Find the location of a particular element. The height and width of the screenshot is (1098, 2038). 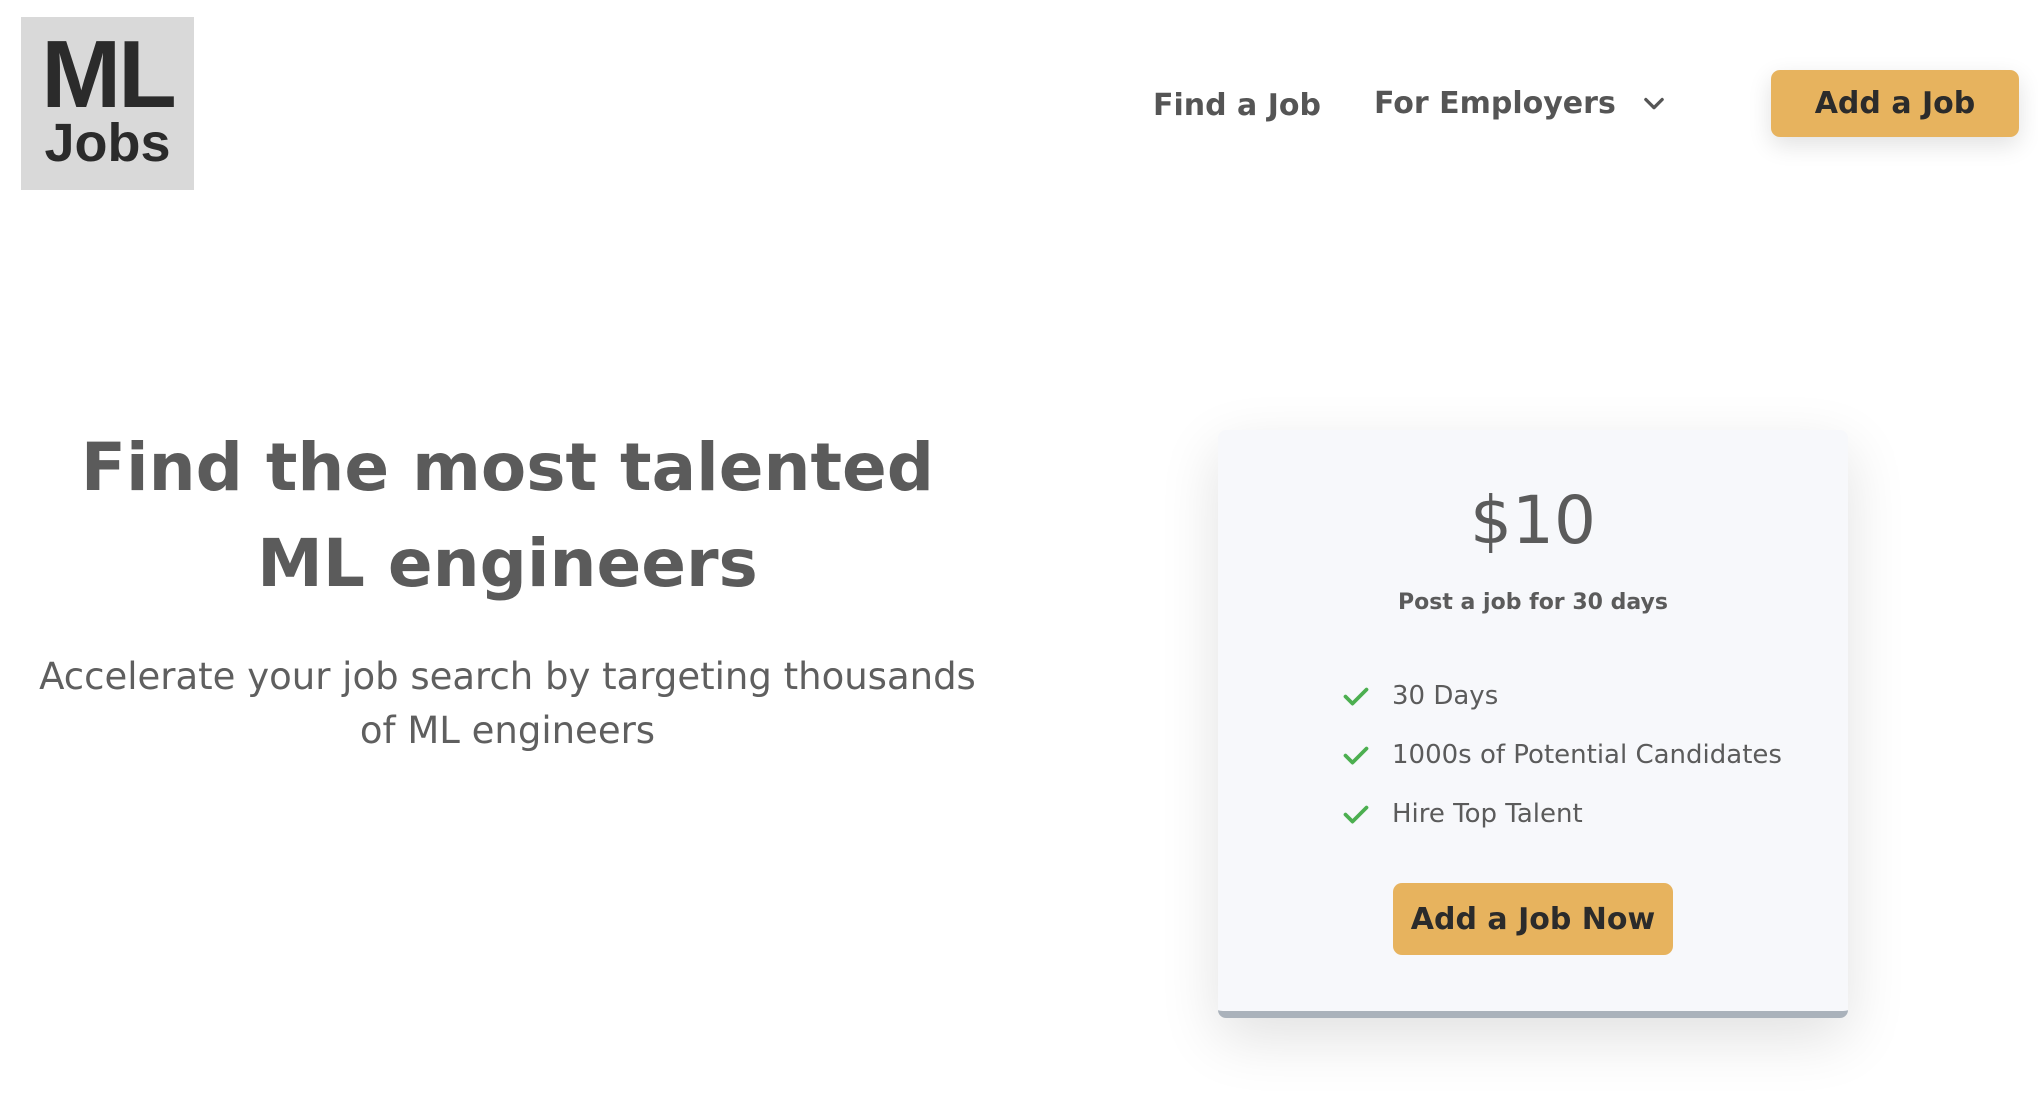

logo-text-ml: ML is located at coordinates (109, 74).